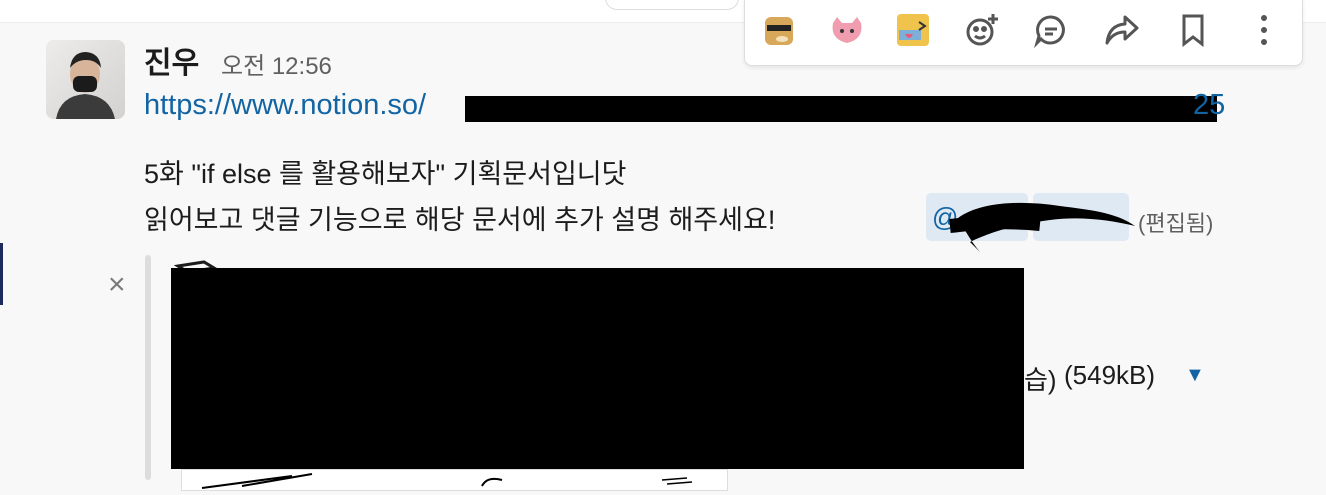 The image size is (1326, 495). Describe the element at coordinates (1110, 375) in the screenshot. I see `attachment-size: (549kB)` at that location.